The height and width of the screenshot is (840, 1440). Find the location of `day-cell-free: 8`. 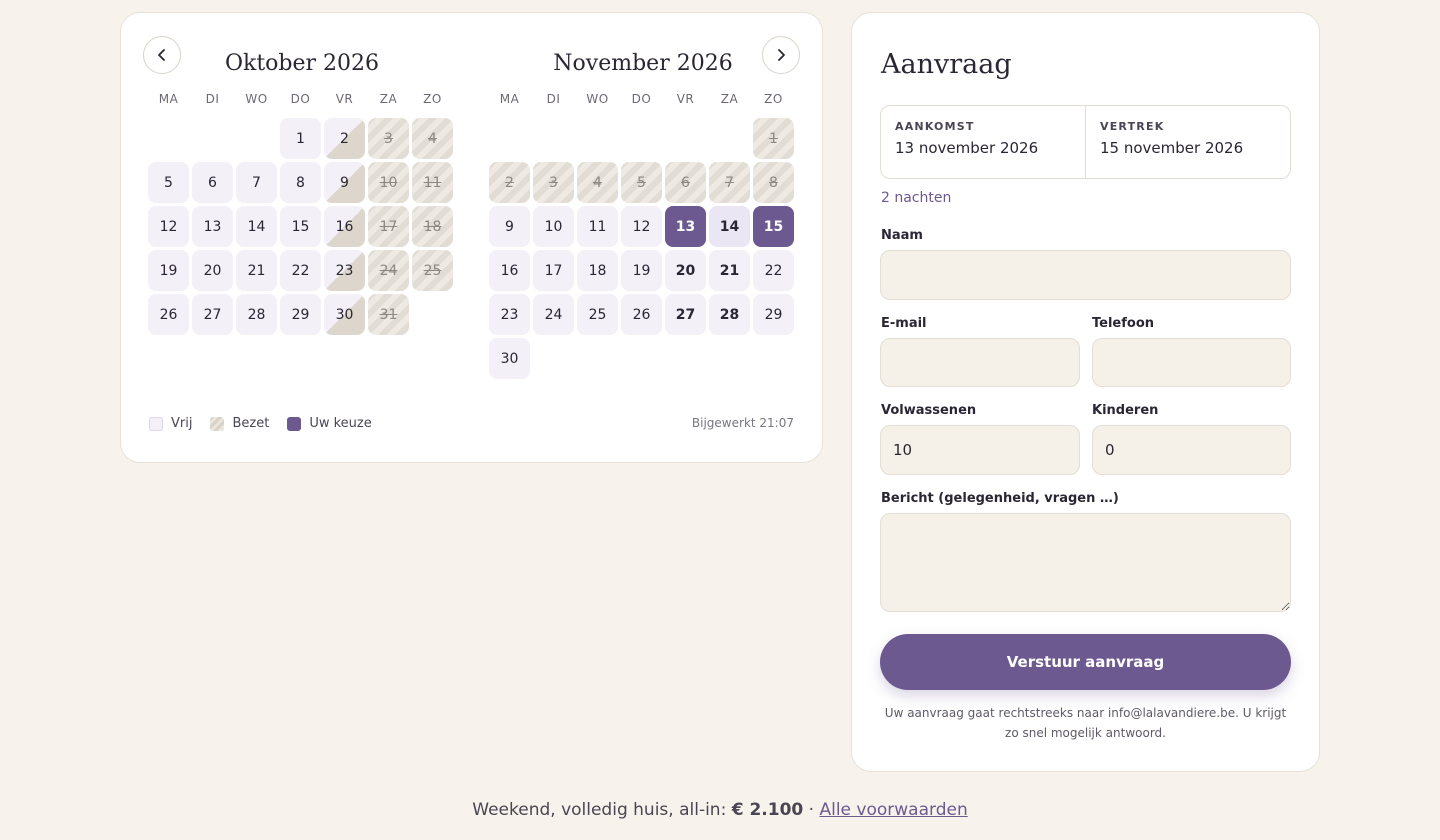

day-cell-free: 8 is located at coordinates (300, 182).